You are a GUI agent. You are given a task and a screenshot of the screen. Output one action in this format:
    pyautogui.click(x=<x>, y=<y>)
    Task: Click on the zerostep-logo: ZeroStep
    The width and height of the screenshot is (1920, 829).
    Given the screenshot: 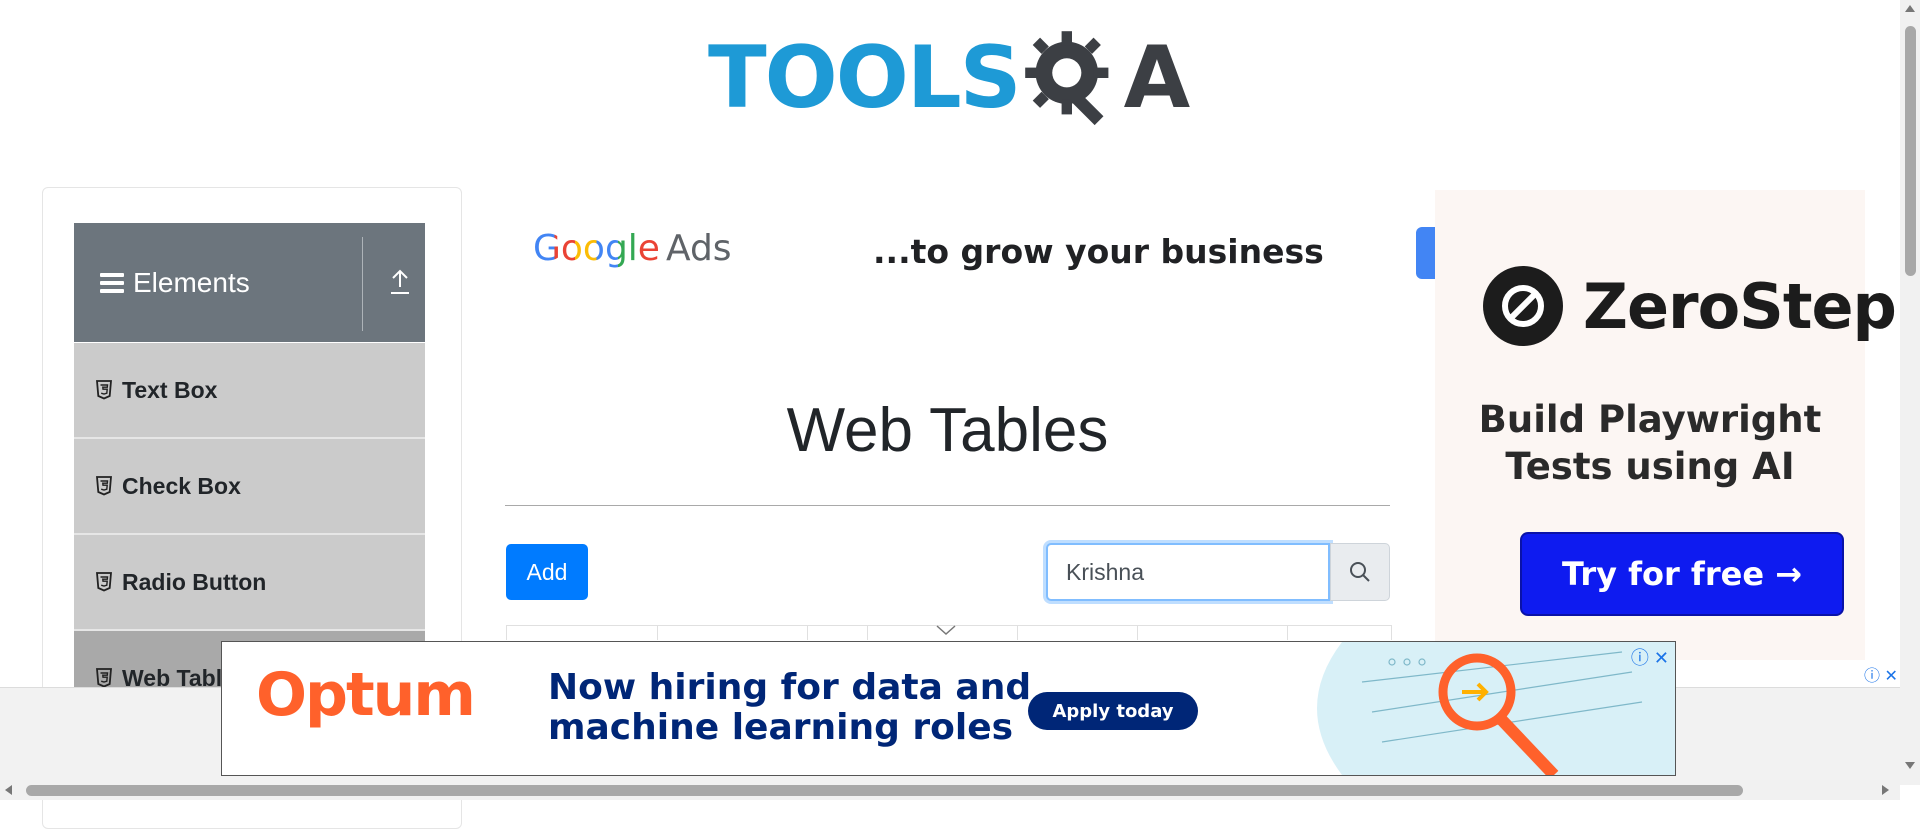 What is the action you would take?
    pyautogui.click(x=1690, y=306)
    